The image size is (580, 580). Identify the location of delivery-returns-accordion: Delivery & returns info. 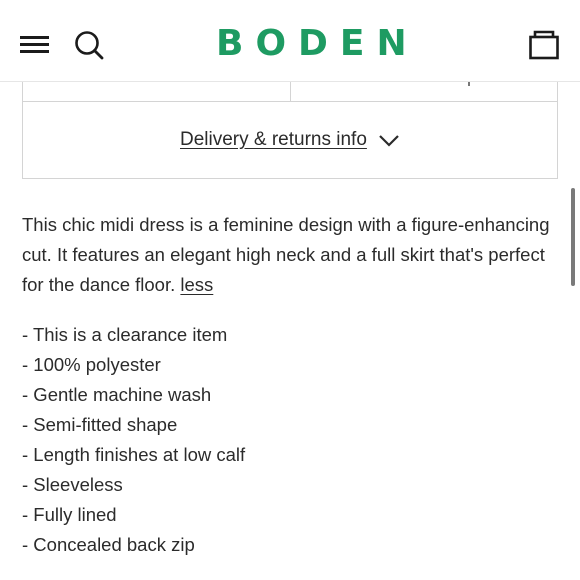
(290, 140).